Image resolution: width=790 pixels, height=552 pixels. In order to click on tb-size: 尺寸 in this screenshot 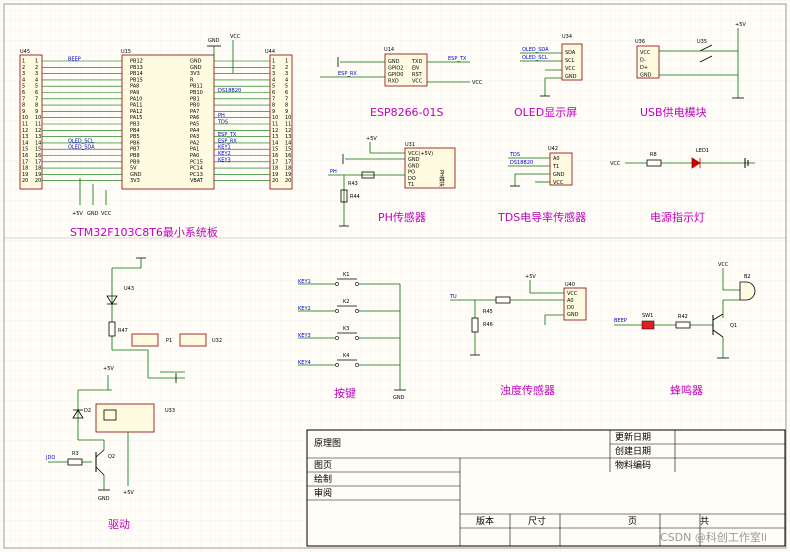, I will do `click(537, 521)`.